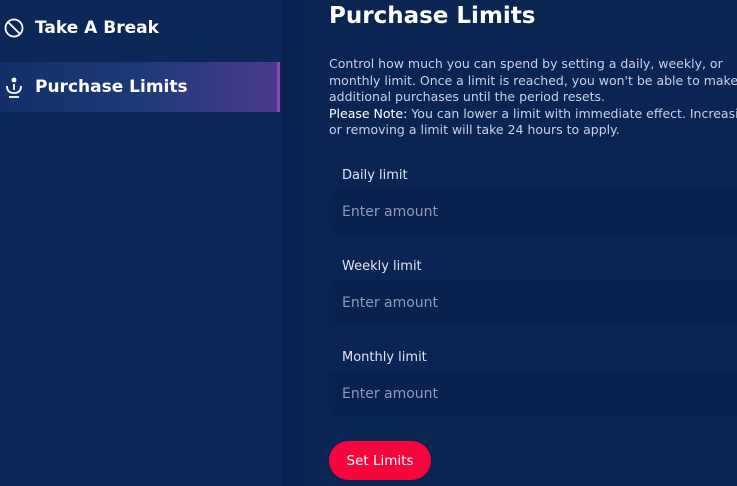 The image size is (737, 486). What do you see at coordinates (97, 28) in the screenshot?
I see `sidebar-item-label: Take A Break` at bounding box center [97, 28].